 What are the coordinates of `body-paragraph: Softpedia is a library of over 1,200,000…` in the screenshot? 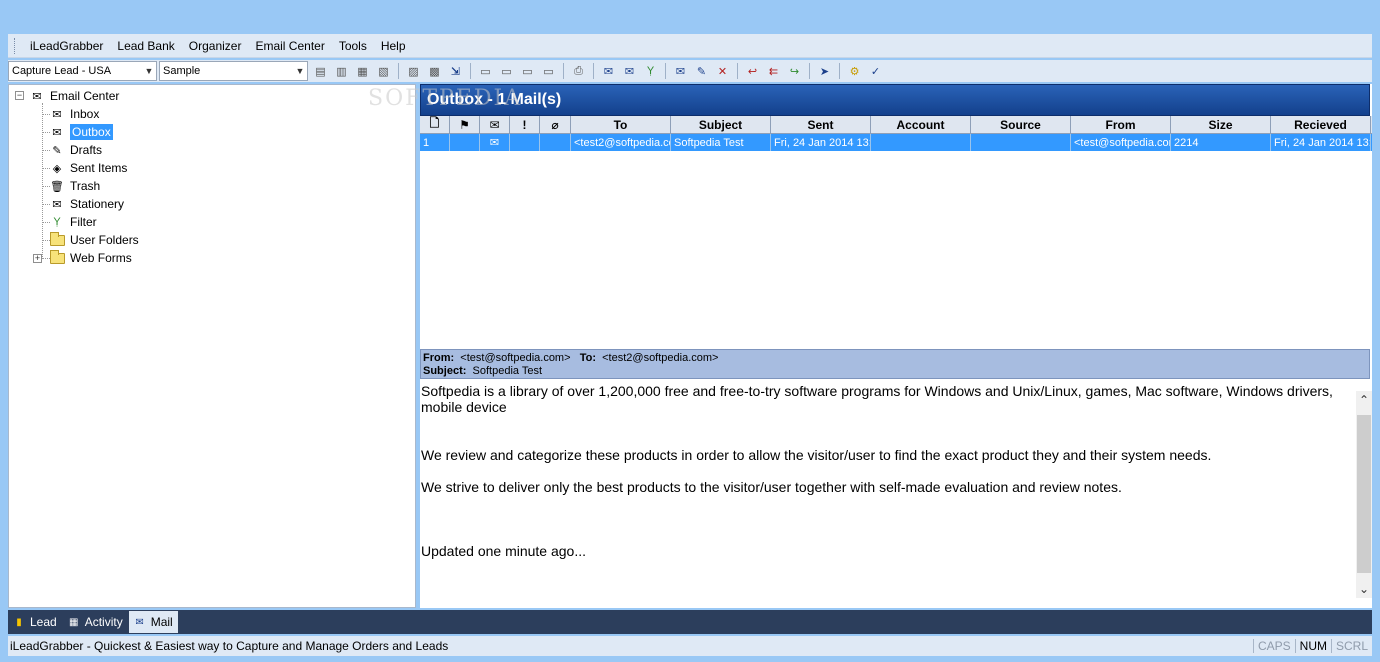 It's located at (877, 399).